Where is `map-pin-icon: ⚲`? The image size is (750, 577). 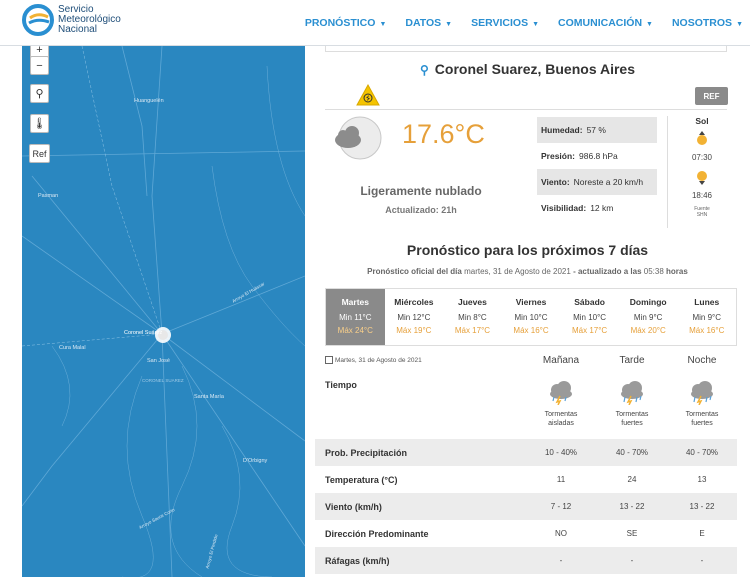 map-pin-icon: ⚲ is located at coordinates (424, 70).